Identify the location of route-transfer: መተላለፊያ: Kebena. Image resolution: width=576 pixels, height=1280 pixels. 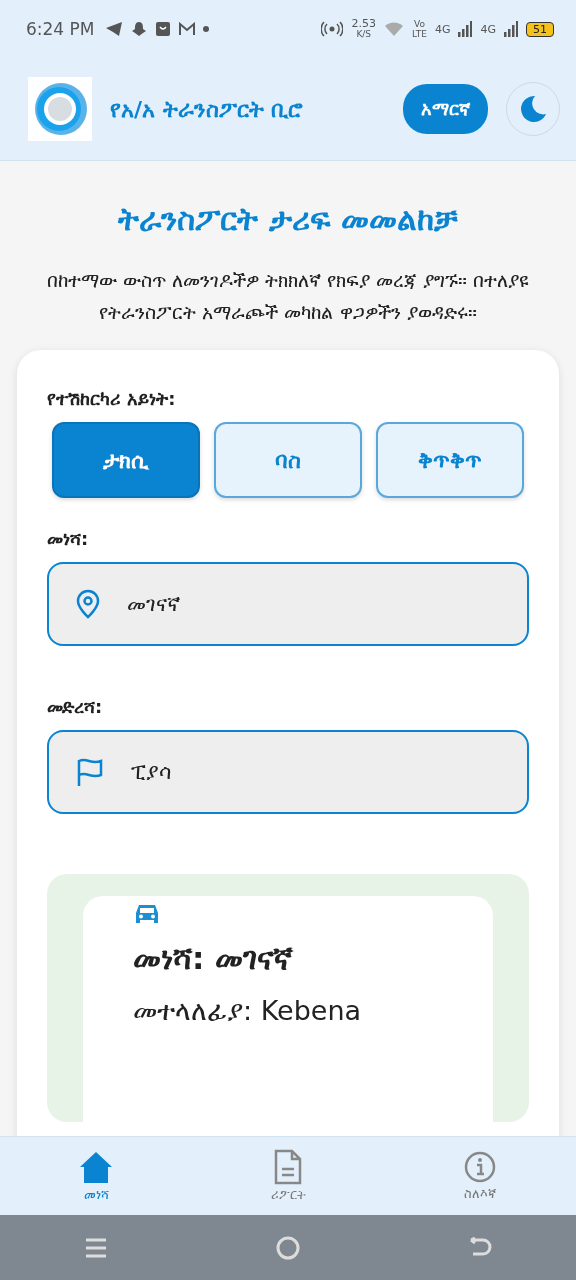
(248, 1011).